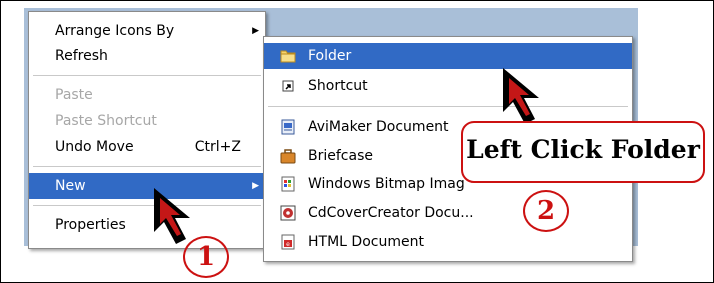 Image resolution: width=714 pixels, height=283 pixels. Describe the element at coordinates (366, 242) in the screenshot. I see `submenu-item-label: HTML Document` at that location.